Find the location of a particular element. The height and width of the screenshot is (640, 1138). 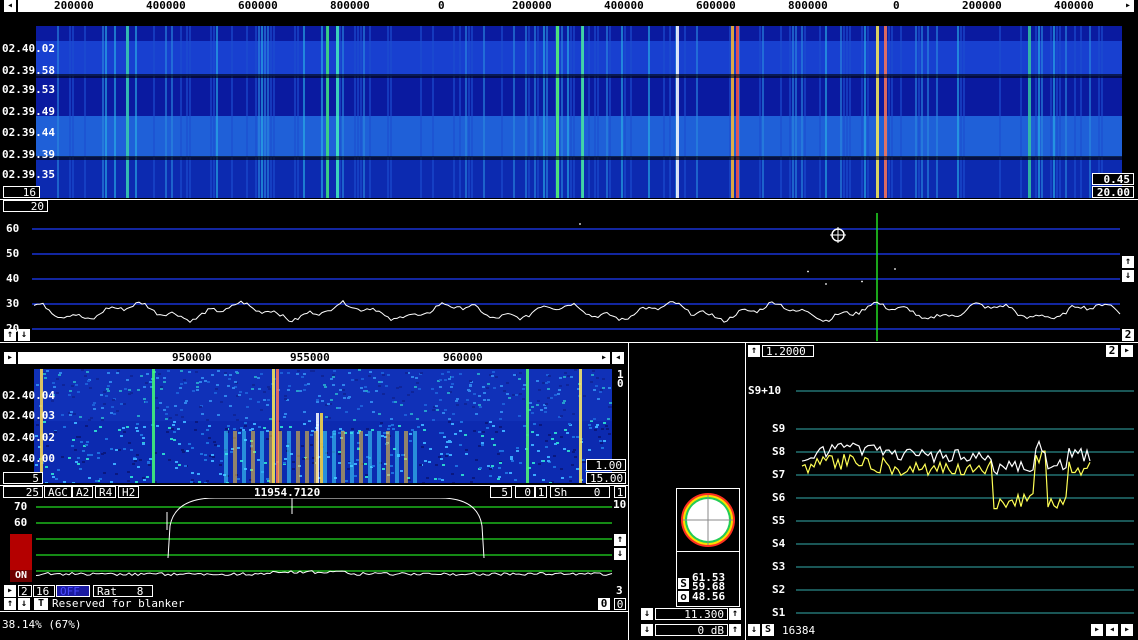

main-spectrum-right-box: 2 is located at coordinates (1128, 335).